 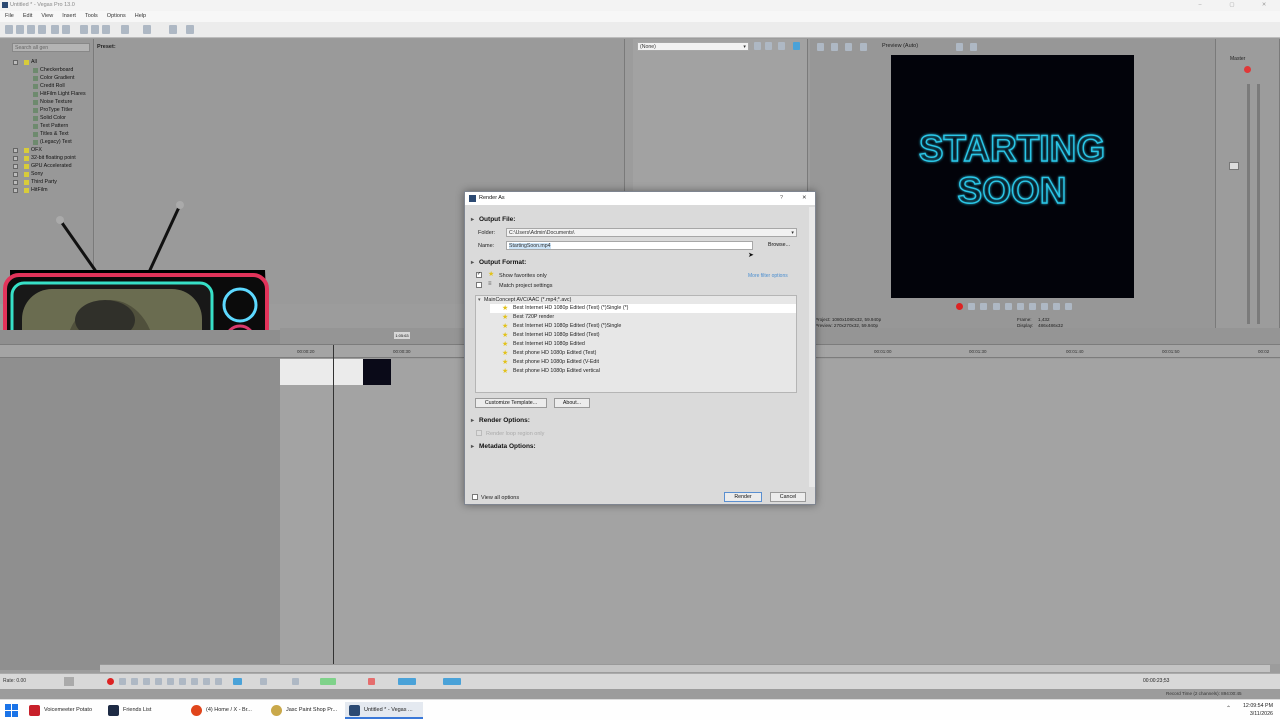 I want to click on rate-slider, so click(x=69, y=681).